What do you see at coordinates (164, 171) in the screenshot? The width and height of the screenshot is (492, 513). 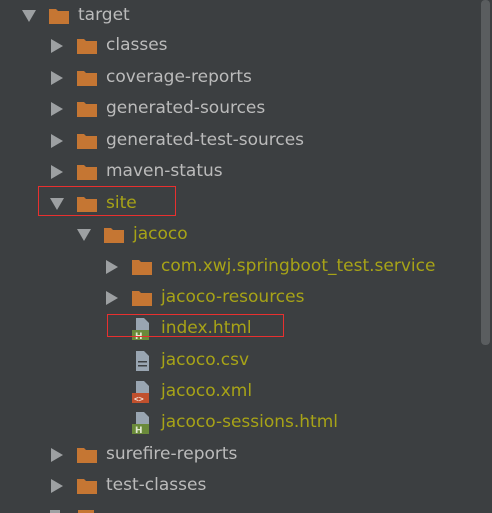 I see `tree-item-label: maven-status` at bounding box center [164, 171].